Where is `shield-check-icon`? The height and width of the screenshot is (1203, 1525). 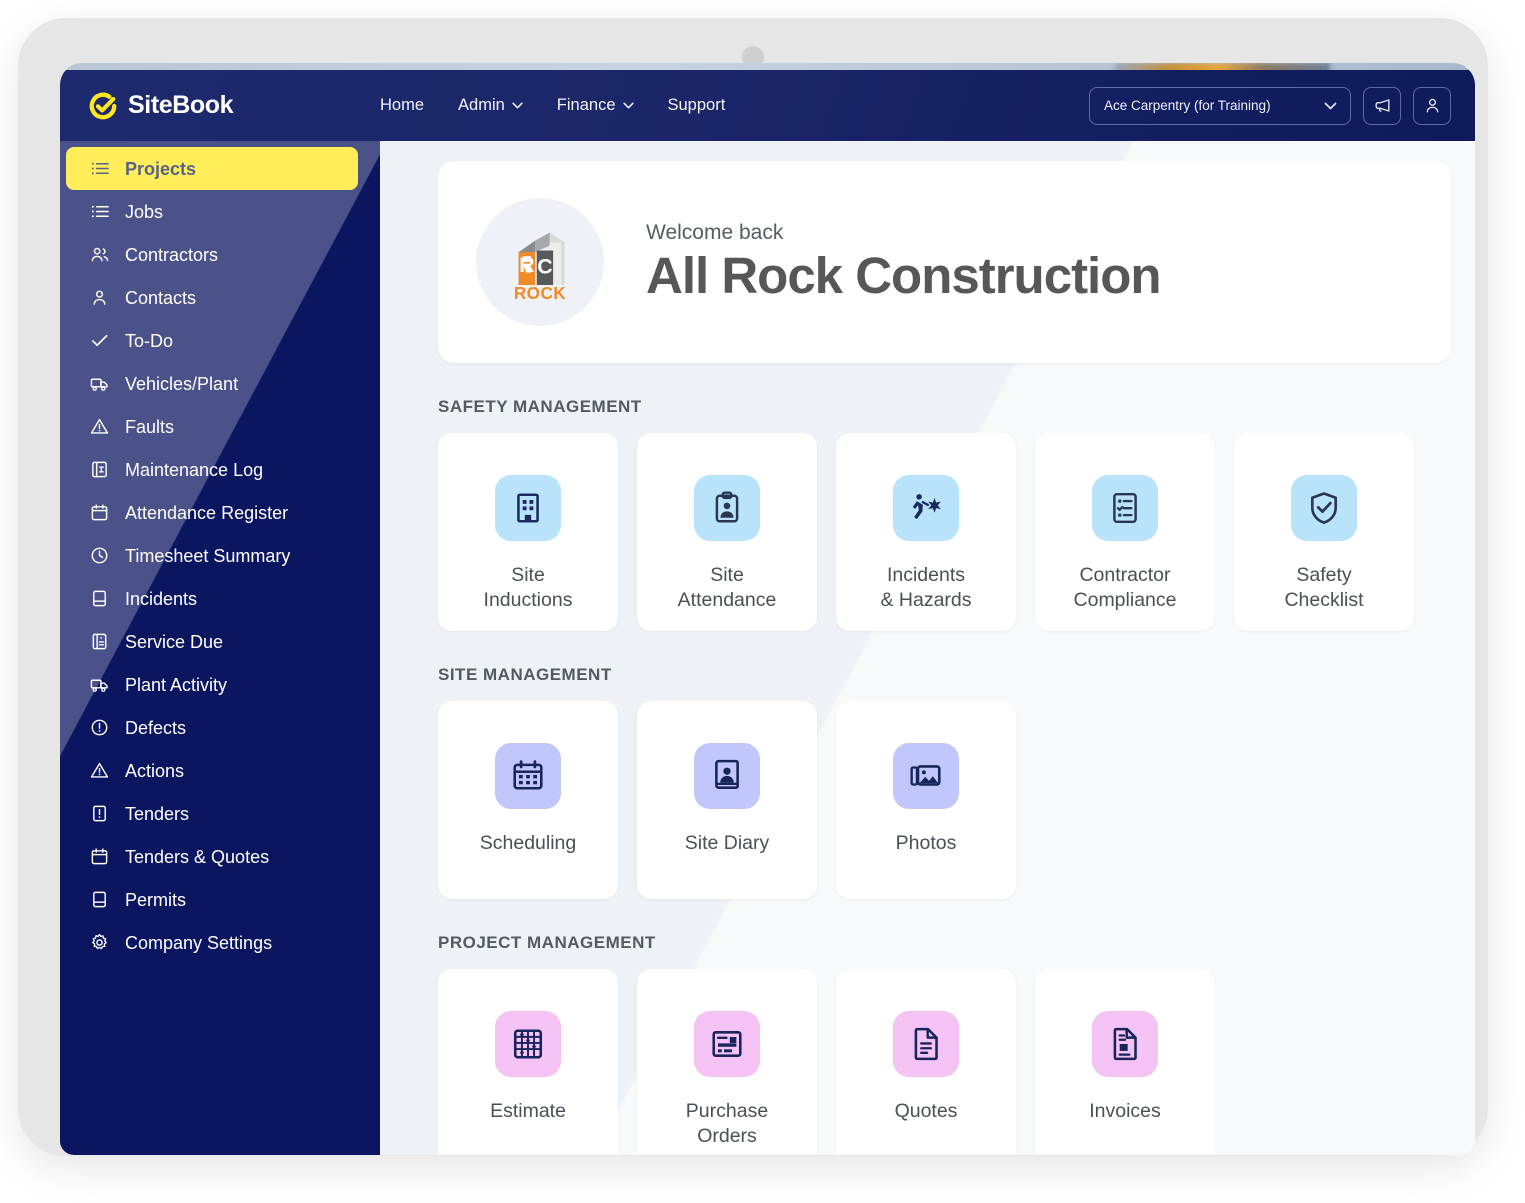
shield-check-icon is located at coordinates (1324, 508).